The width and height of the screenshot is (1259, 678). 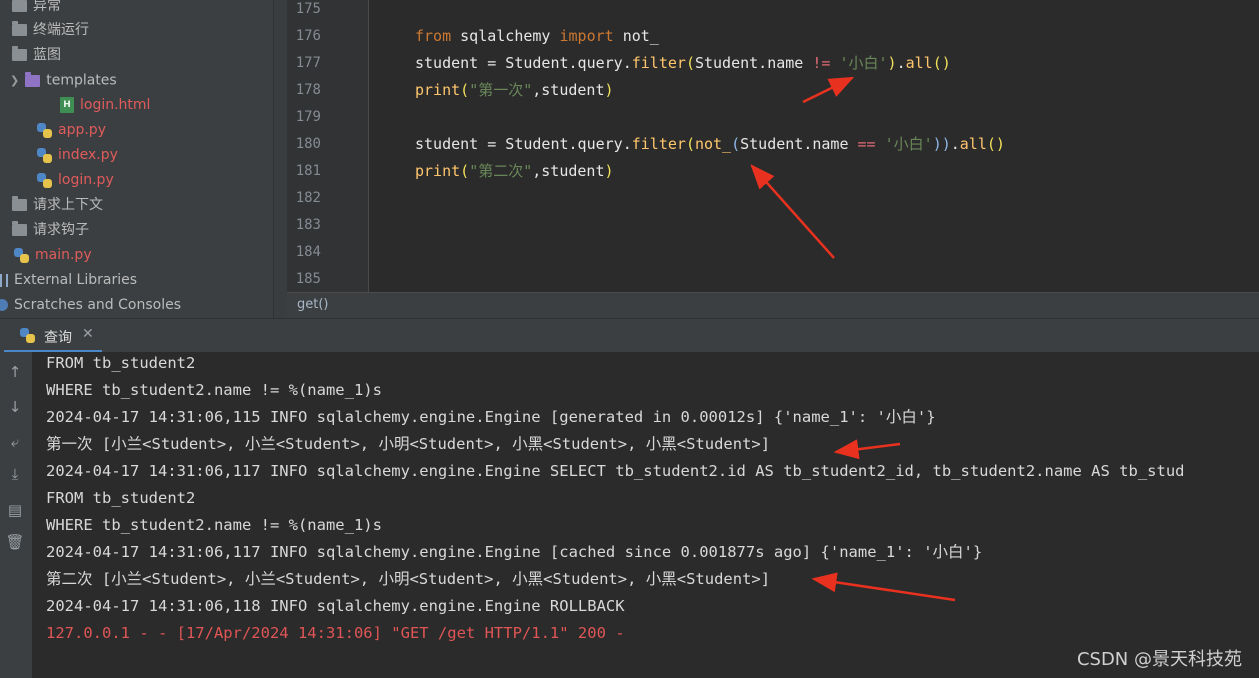 What do you see at coordinates (853, 339) in the screenshot?
I see `annotation-arrows` at bounding box center [853, 339].